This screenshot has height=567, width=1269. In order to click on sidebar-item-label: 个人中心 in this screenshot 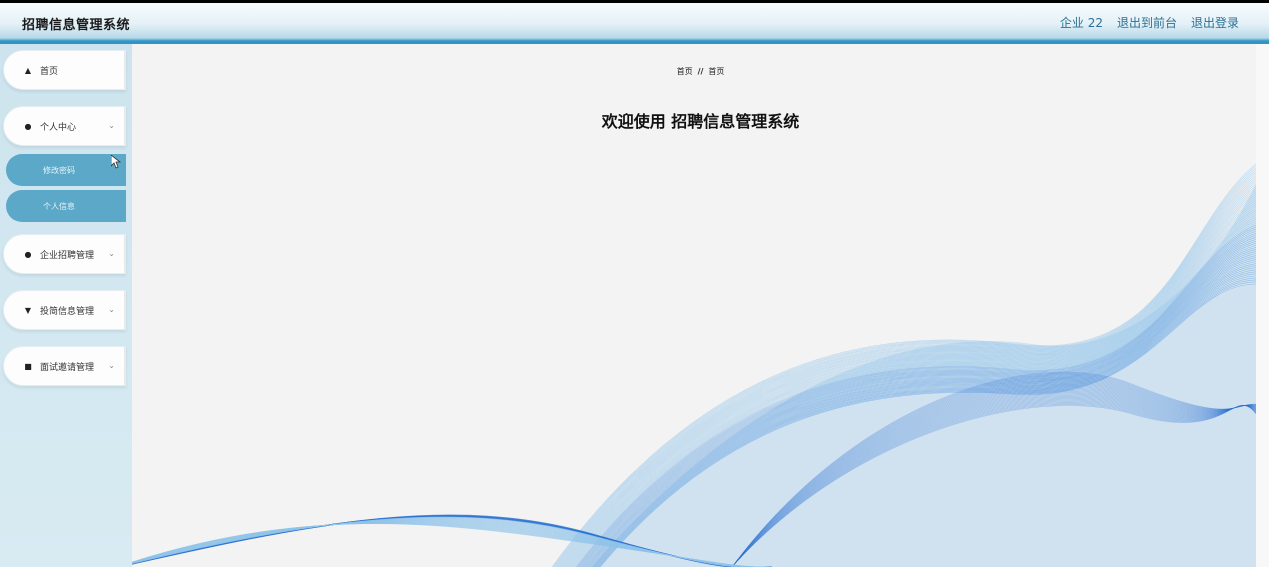, I will do `click(58, 127)`.